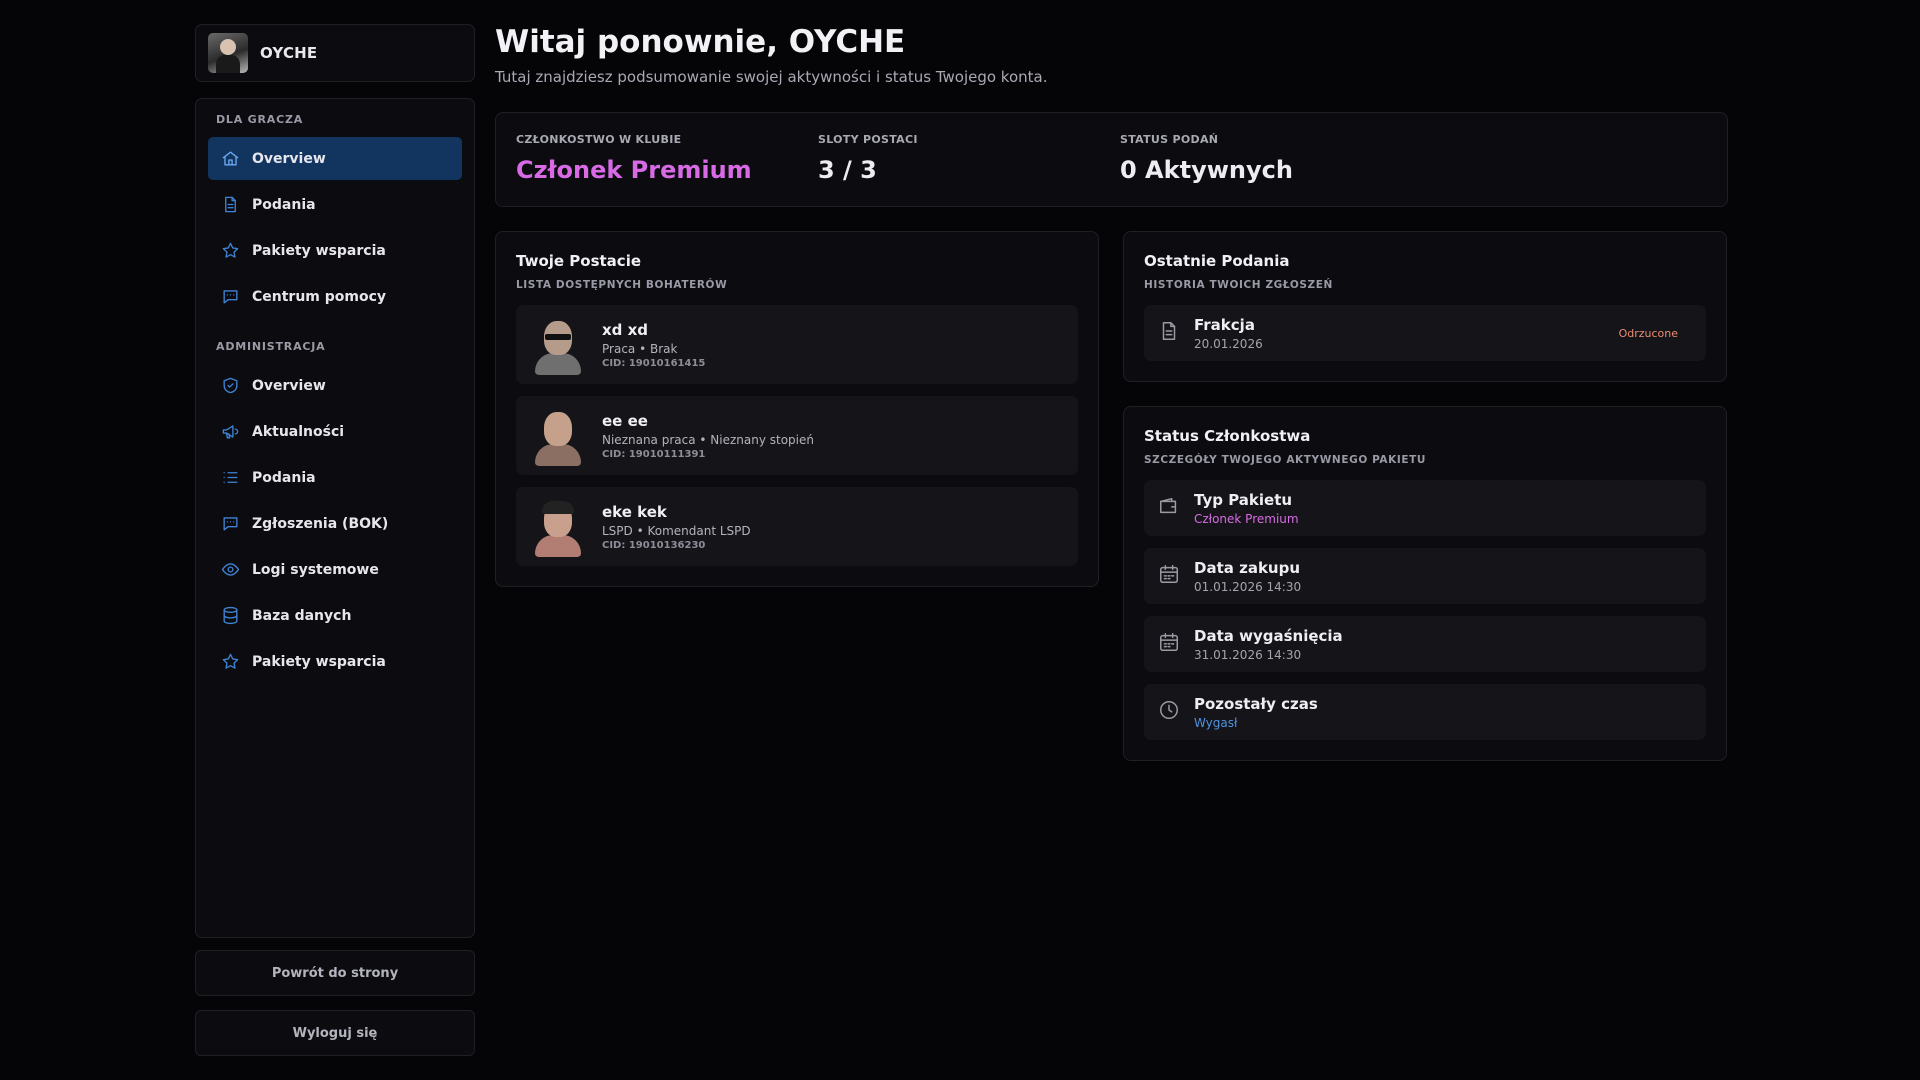 The height and width of the screenshot is (1080, 1920). What do you see at coordinates (847, 170) in the screenshot?
I see `stat-value: 3 / 3` at bounding box center [847, 170].